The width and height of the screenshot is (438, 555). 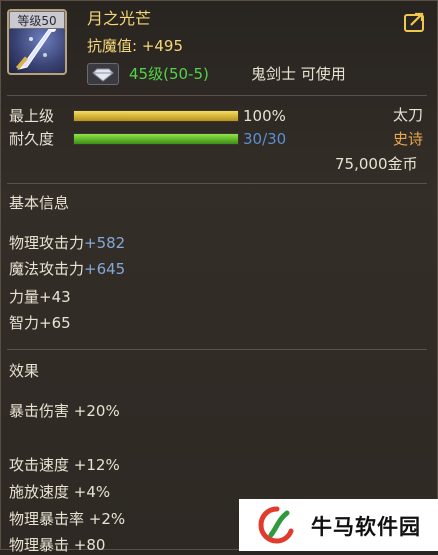 What do you see at coordinates (47, 243) in the screenshot?
I see `stat-name: 物理攻击力` at bounding box center [47, 243].